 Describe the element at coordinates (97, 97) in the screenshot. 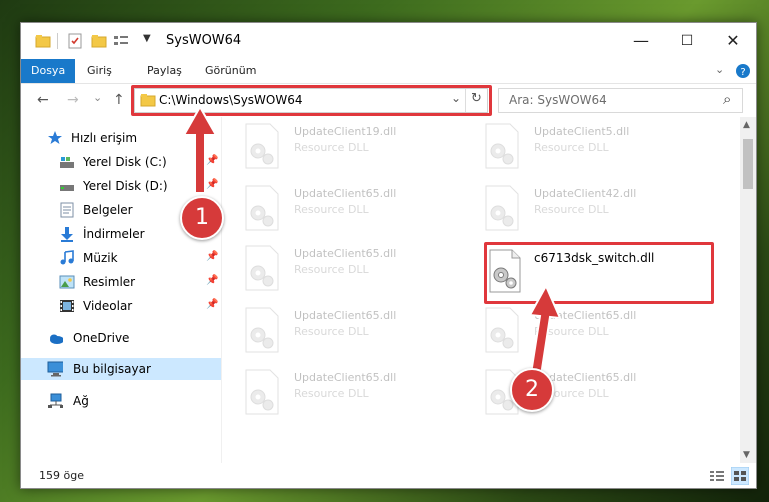

I see `recent-locations-button: ⌄` at that location.